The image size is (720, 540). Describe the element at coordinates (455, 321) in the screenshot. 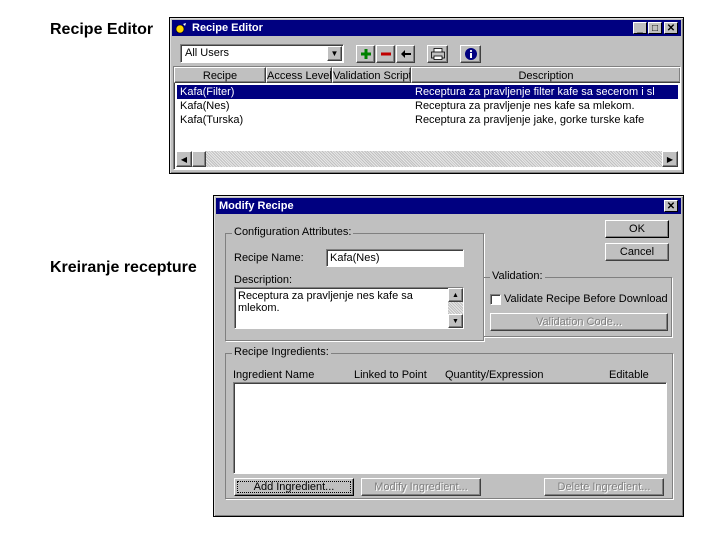

I see `scroll-down-button: ▼` at that location.